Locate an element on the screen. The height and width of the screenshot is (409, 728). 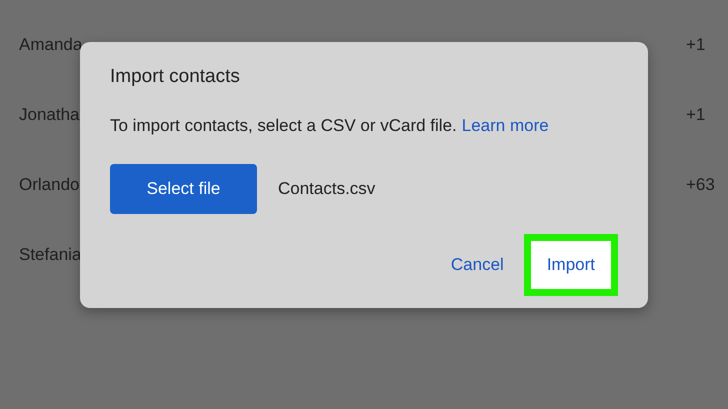
dialog-title: Import contacts is located at coordinates (175, 77).